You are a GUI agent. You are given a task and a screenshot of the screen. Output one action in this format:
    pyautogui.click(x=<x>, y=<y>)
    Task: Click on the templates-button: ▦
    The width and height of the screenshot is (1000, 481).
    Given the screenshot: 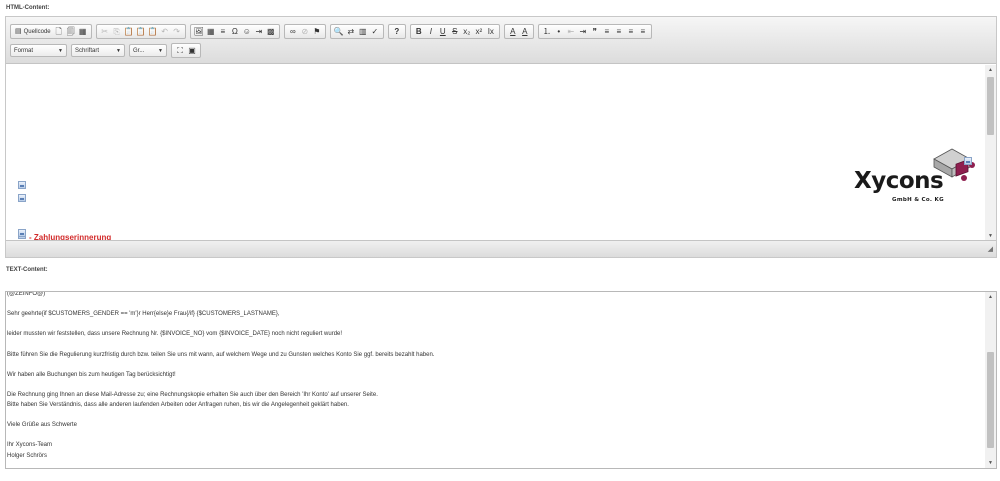 What is the action you would take?
    pyautogui.click(x=83, y=31)
    